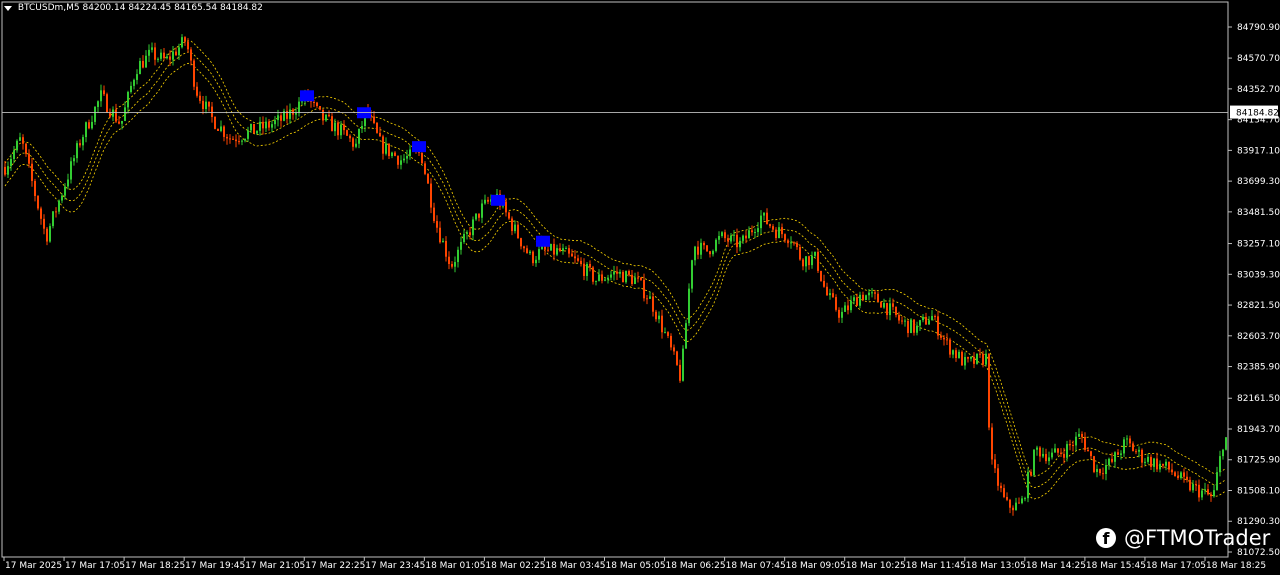 This screenshot has width=1280, height=575. Describe the element at coordinates (8, 8) in the screenshot. I see `dropdown-triangle-icon` at that location.